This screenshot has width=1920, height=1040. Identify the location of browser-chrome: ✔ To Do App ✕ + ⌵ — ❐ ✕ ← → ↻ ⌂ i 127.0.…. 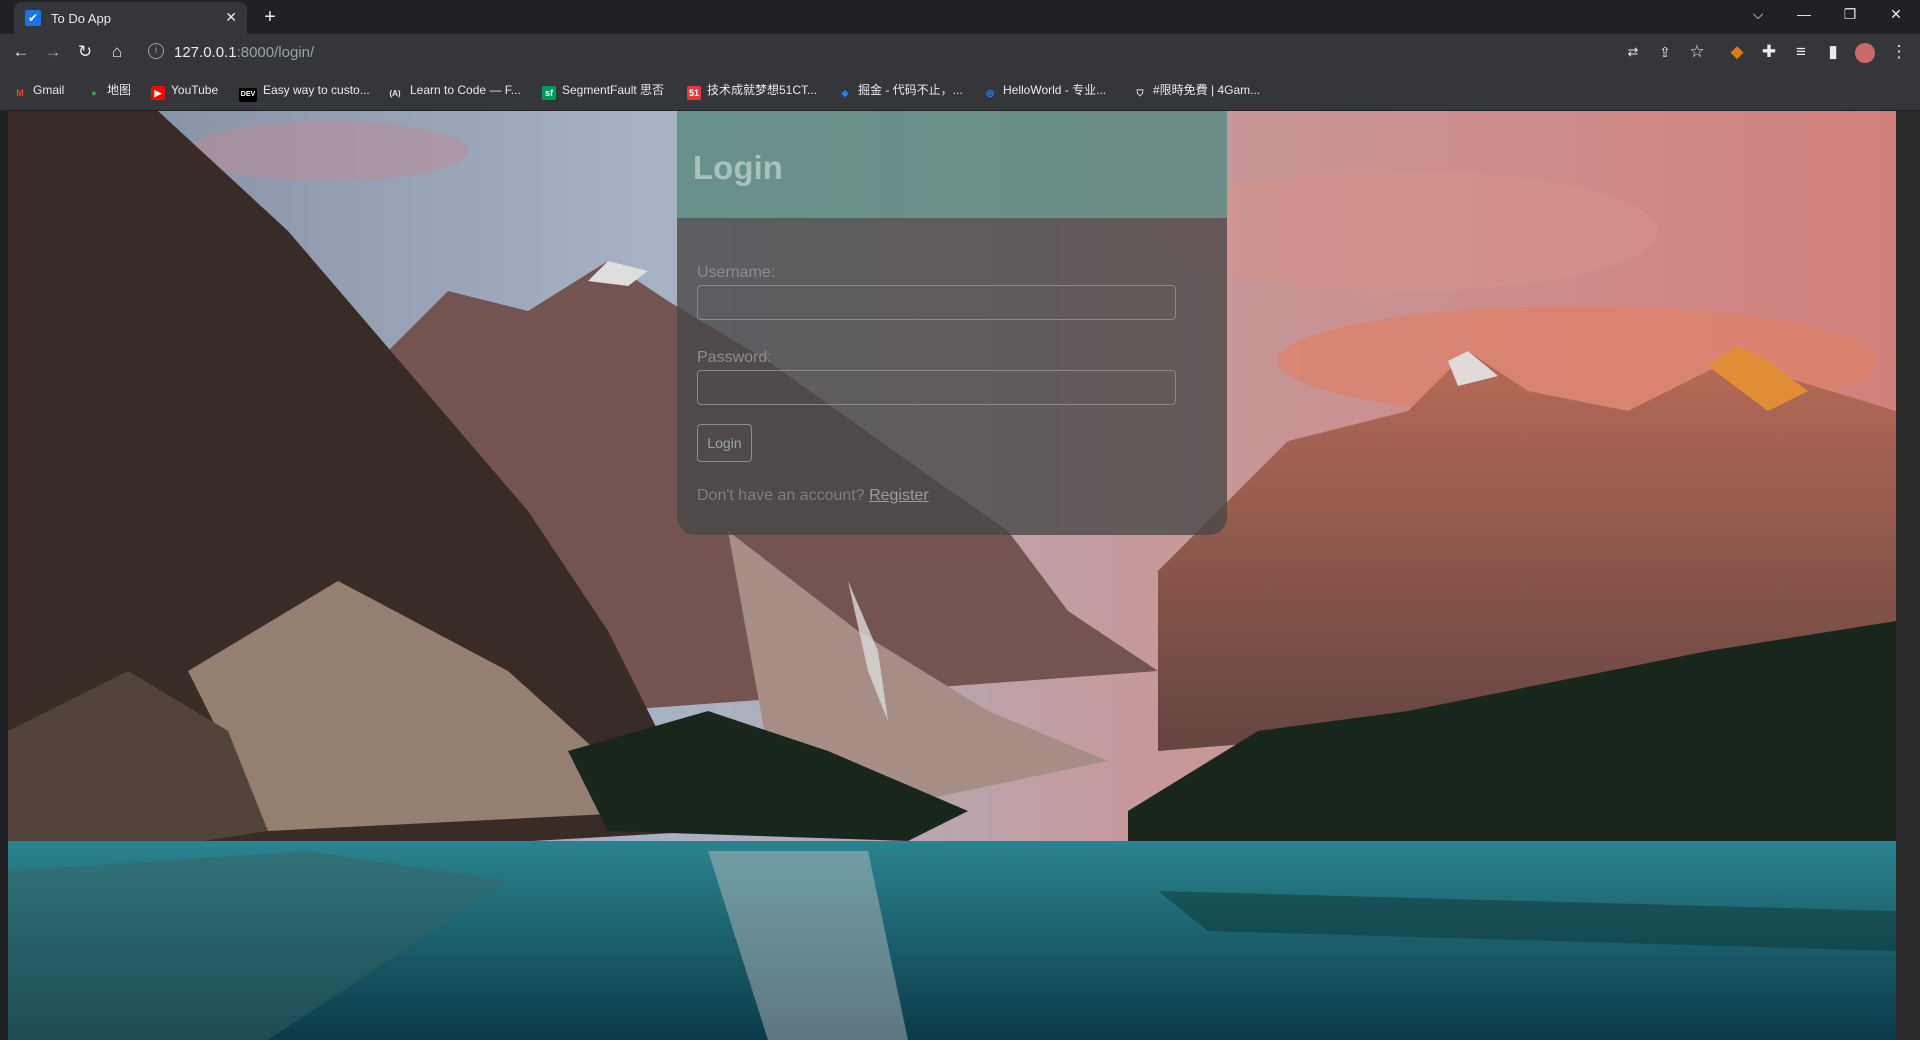
(960, 55).